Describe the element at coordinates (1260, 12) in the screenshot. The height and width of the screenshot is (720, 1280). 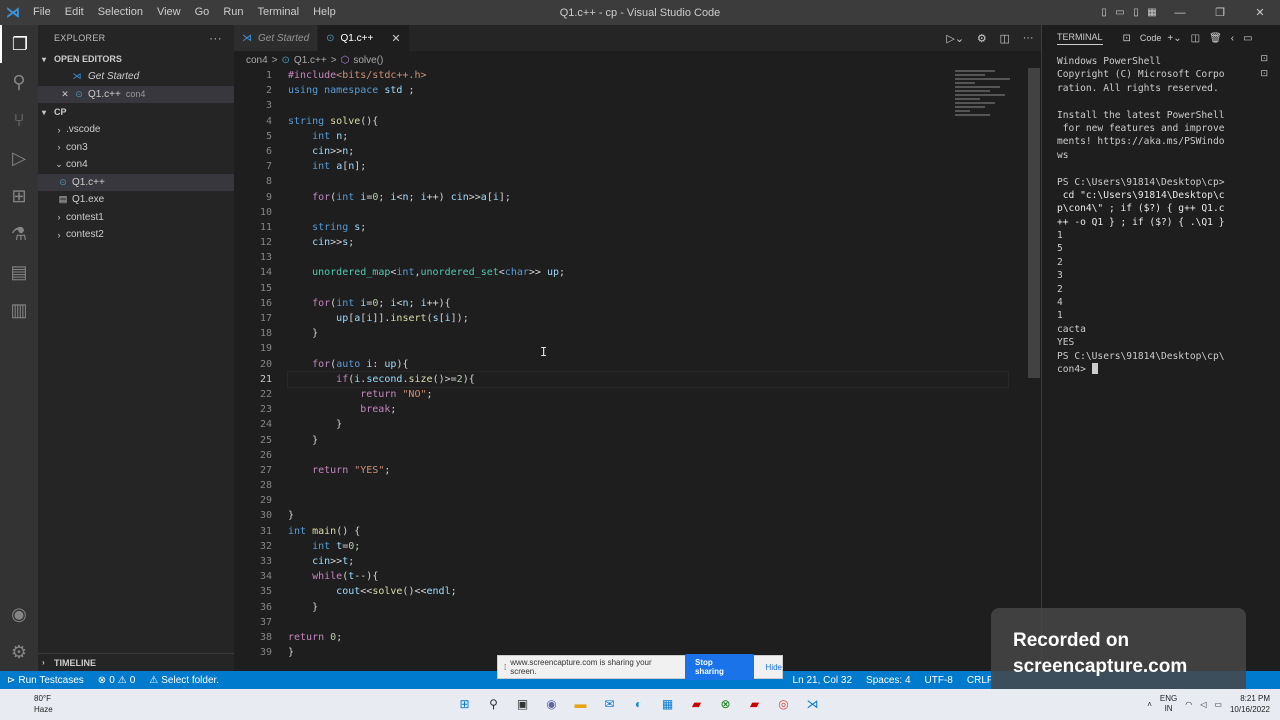
I see `close-window-button: ✕` at that location.